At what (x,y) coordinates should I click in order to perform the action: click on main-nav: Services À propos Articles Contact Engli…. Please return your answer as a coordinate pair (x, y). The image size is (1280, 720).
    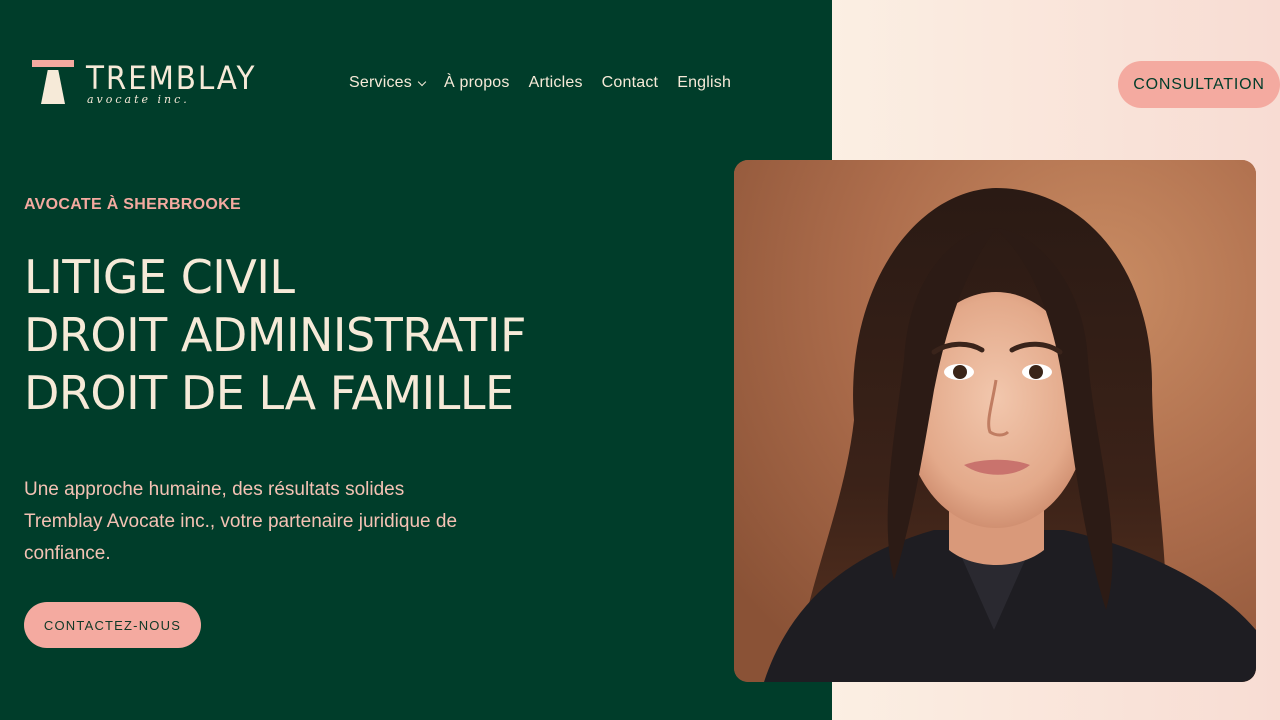
    Looking at the image, I should click on (549, 83).